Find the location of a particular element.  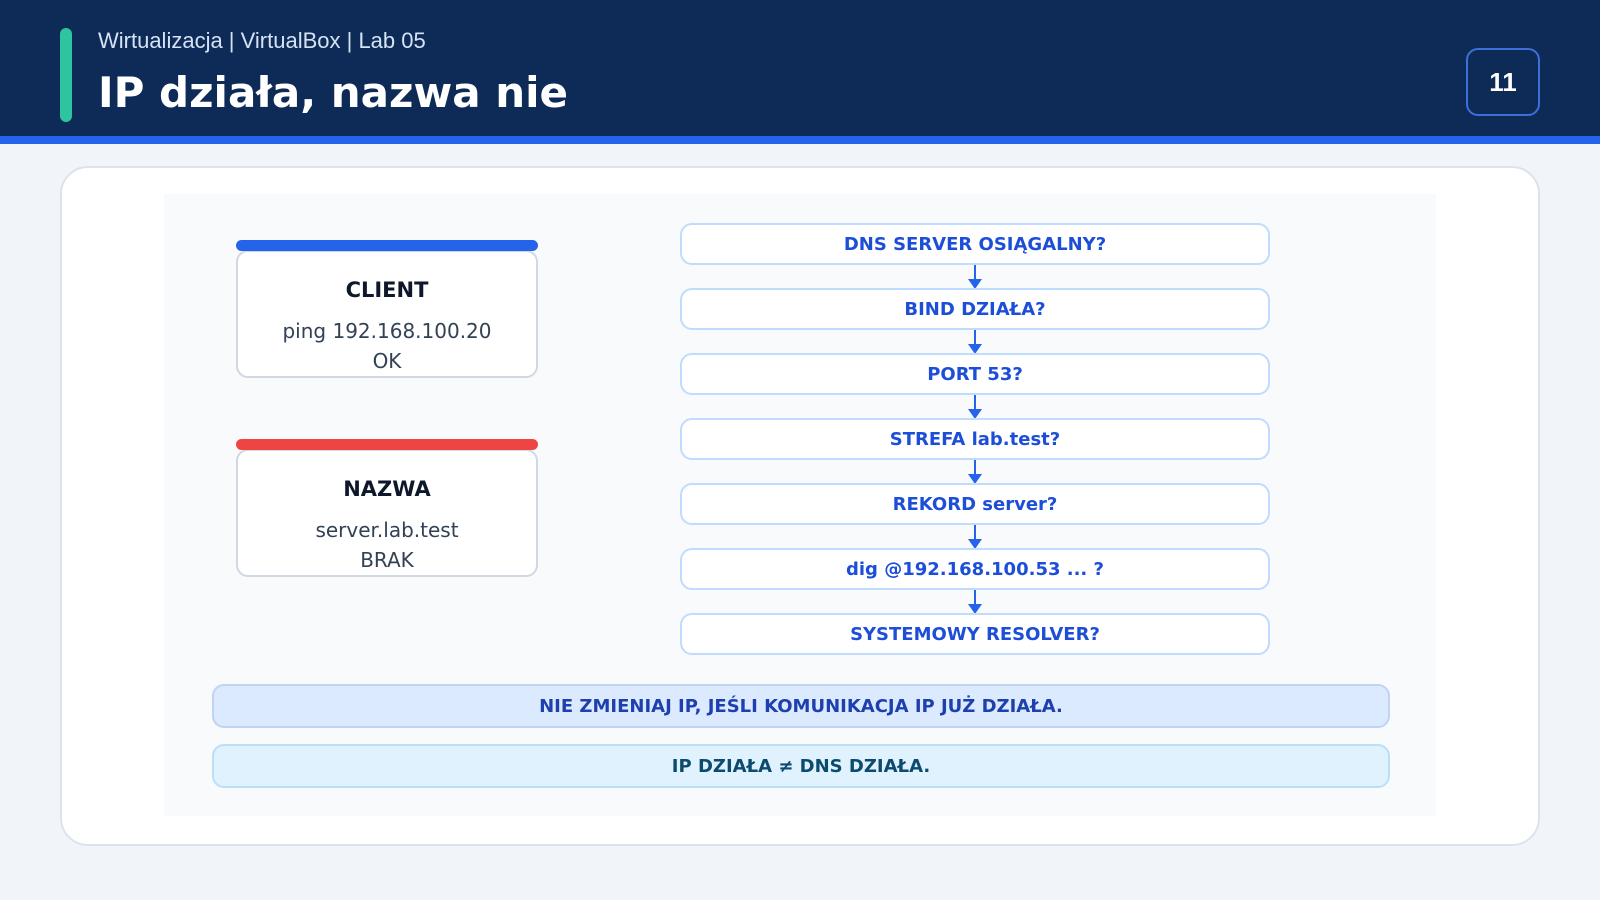

step-zone: STREFA lab.test? is located at coordinates (975, 439).